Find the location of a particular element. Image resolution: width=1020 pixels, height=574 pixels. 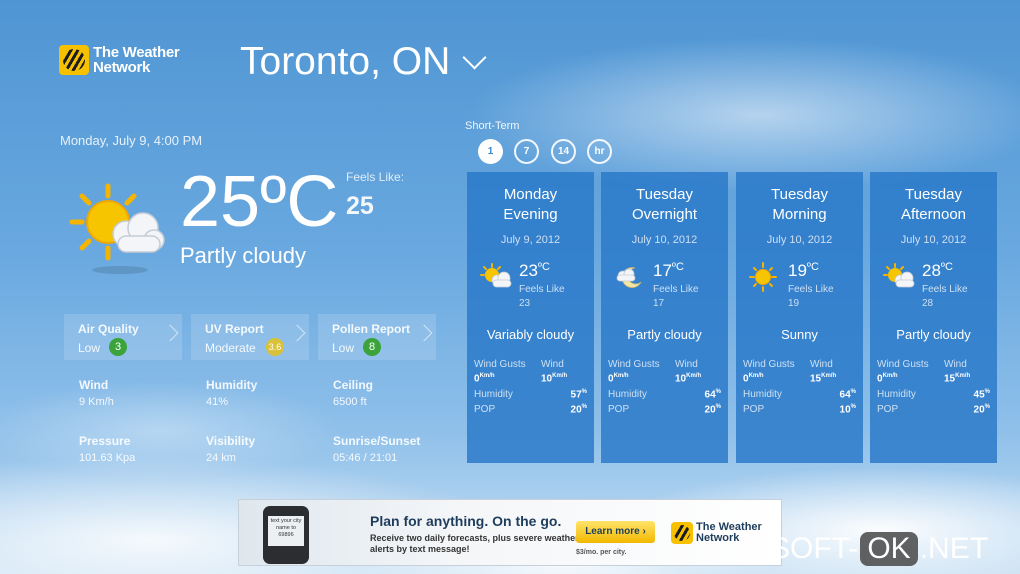

uv-report-tile: UV Report Moderate 3.6 is located at coordinates (250, 337).